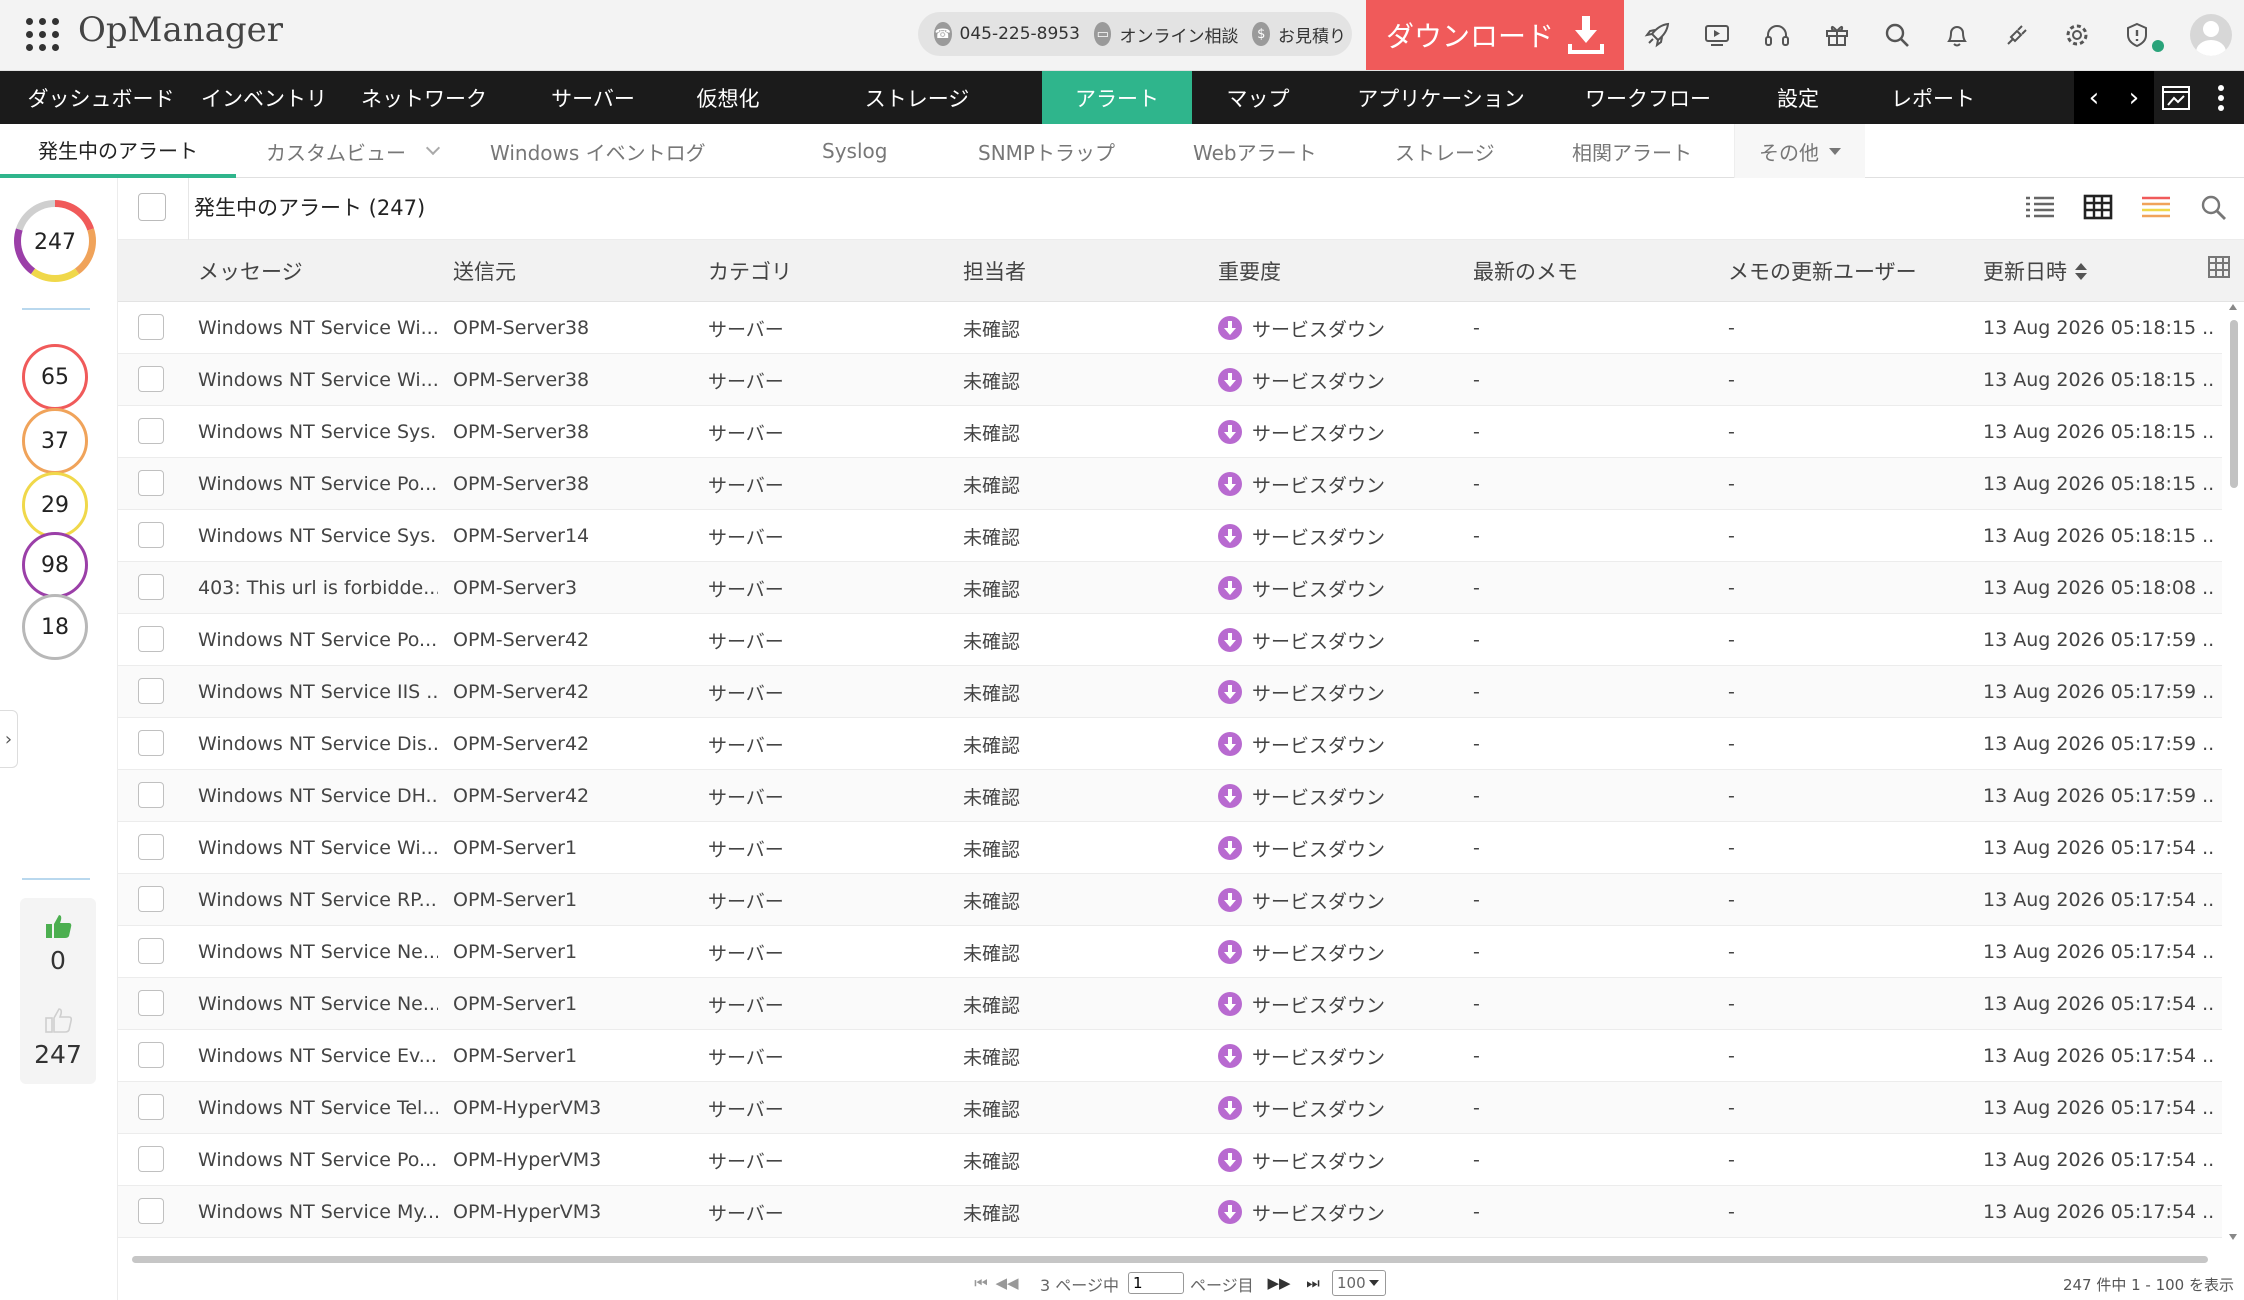 This screenshot has width=2244, height=1300. What do you see at coordinates (917, 97) in the screenshot?
I see `nav-storage: ストレージ` at bounding box center [917, 97].